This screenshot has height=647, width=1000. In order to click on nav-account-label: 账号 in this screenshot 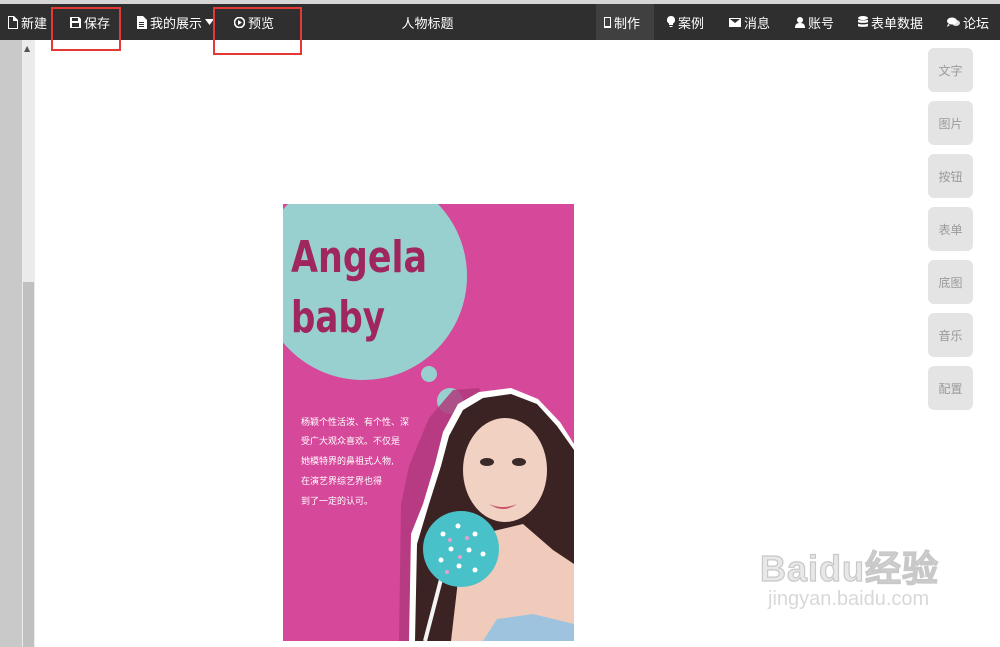, I will do `click(821, 24)`.